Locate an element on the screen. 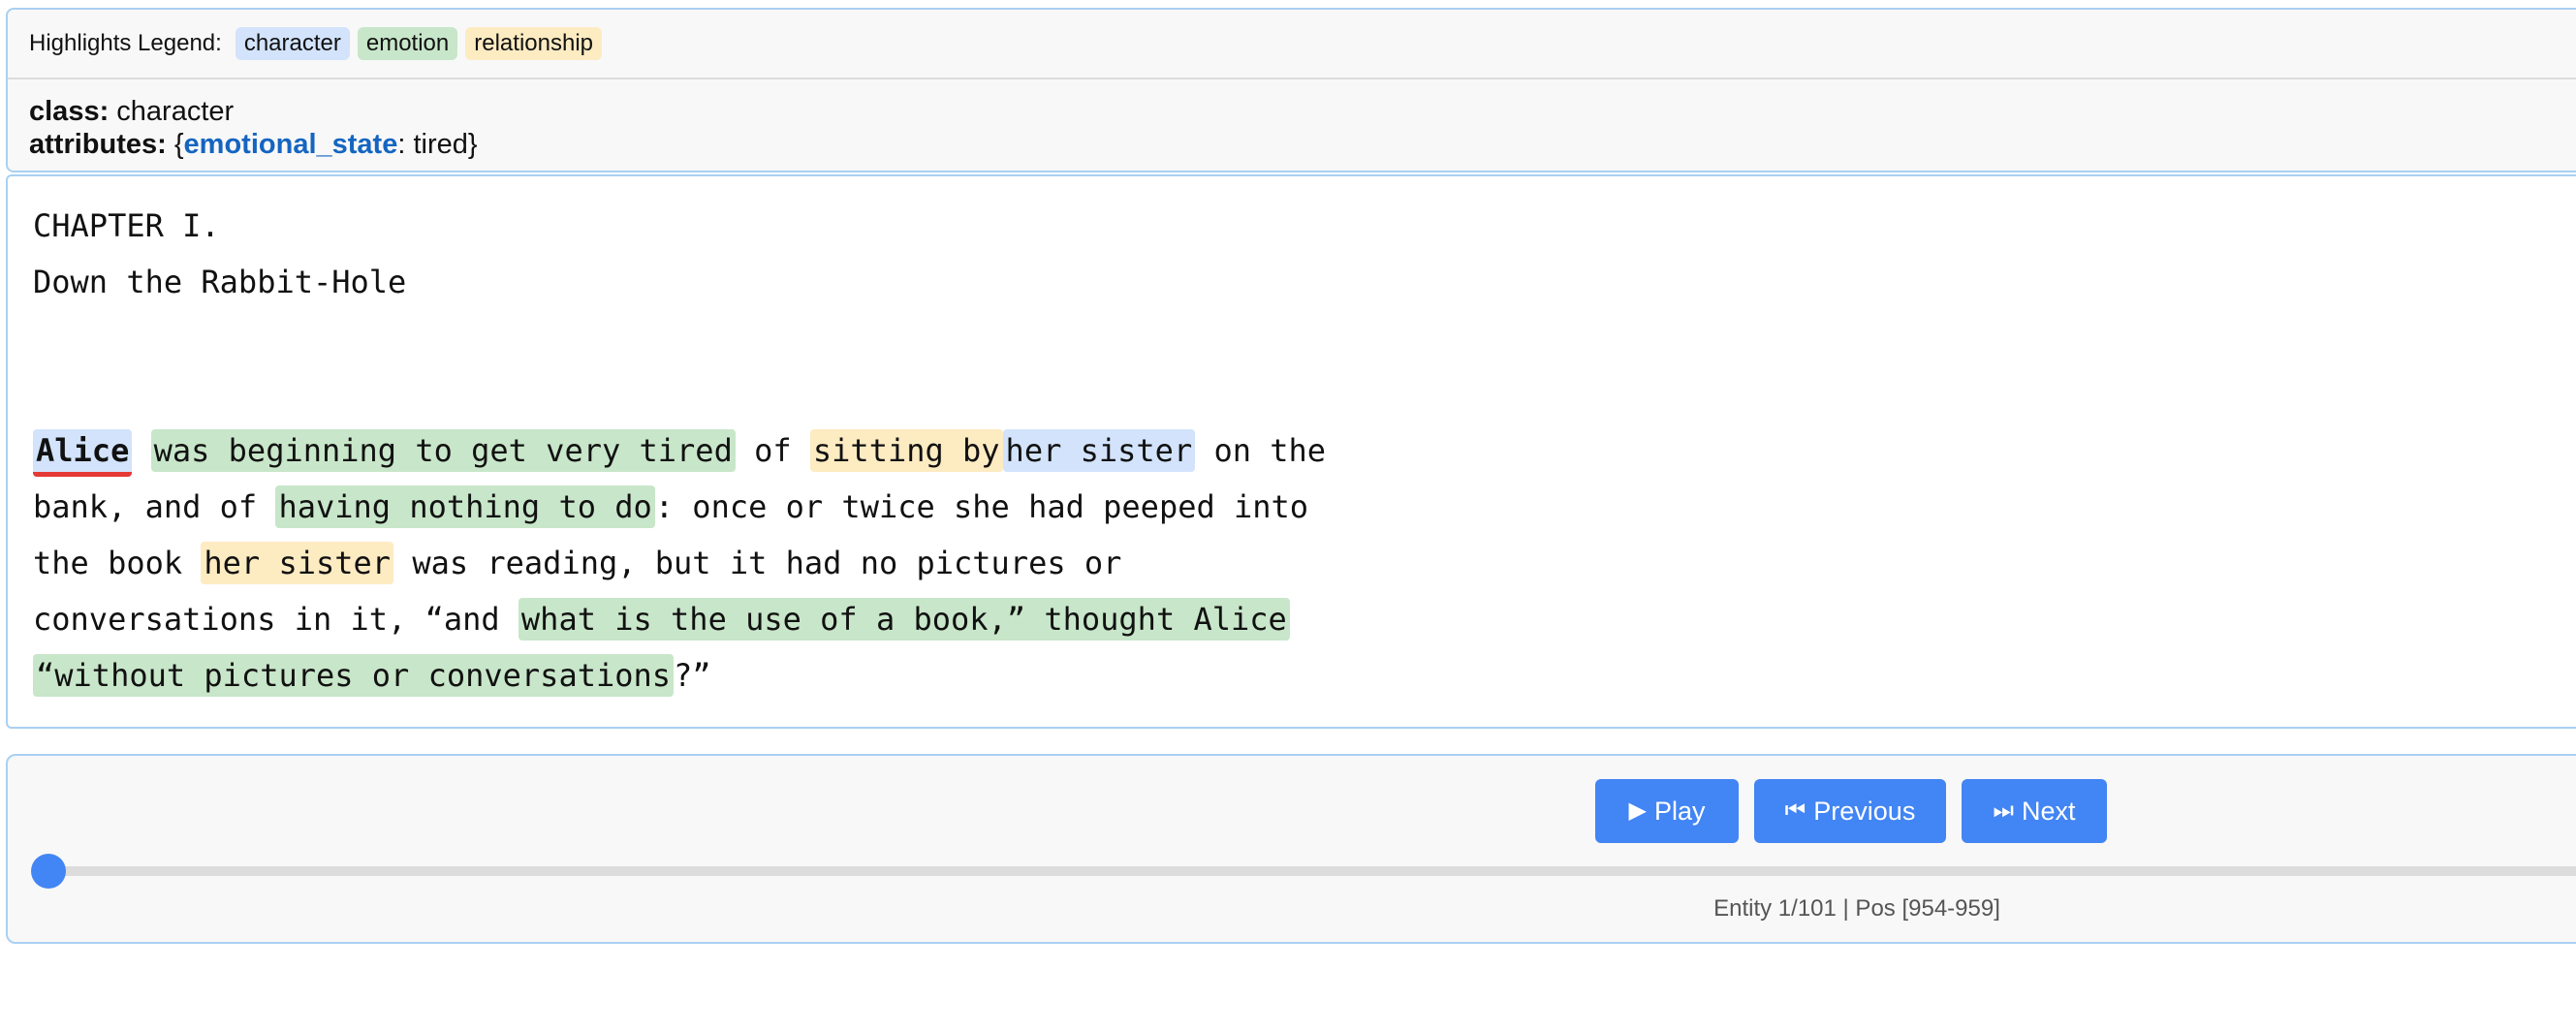 This screenshot has height=1032, width=2576. attr-value: tired is located at coordinates (440, 145).